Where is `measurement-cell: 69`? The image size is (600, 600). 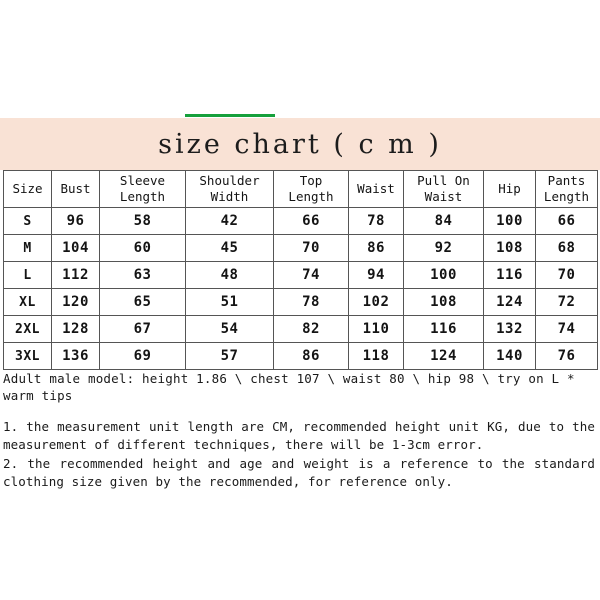 measurement-cell: 69 is located at coordinates (142, 356).